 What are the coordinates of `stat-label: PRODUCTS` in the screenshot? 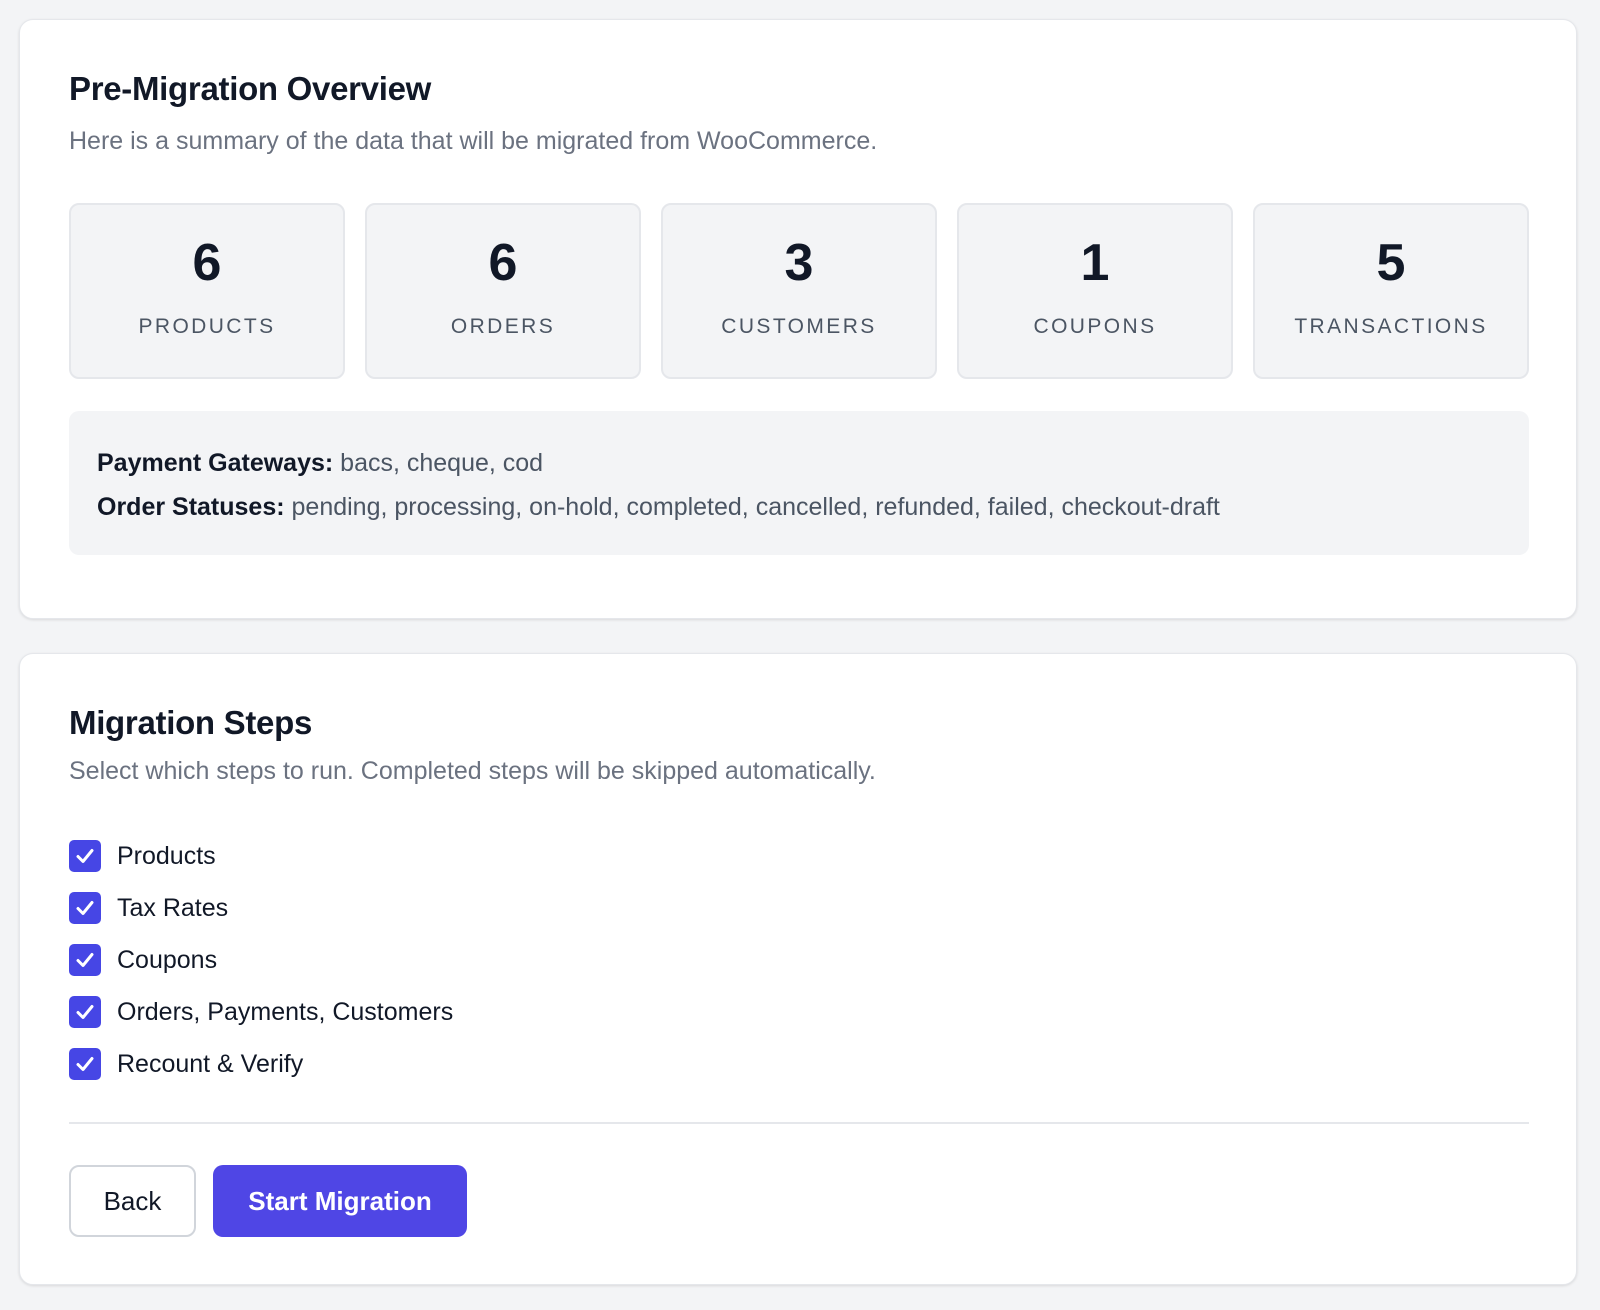 It's located at (207, 326).